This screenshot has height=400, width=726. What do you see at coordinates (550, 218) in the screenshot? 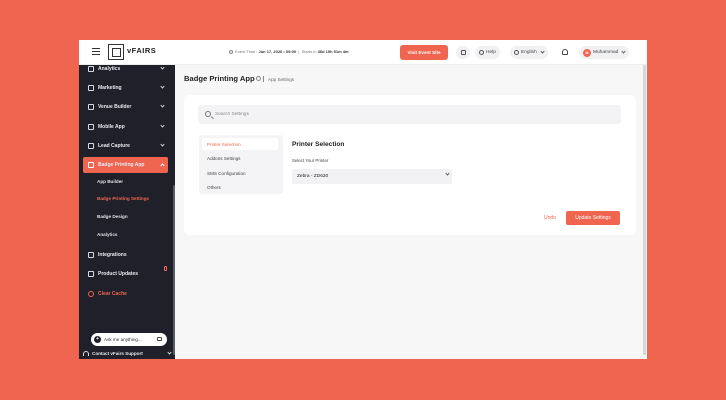
I see `undo-button: Undo` at bounding box center [550, 218].